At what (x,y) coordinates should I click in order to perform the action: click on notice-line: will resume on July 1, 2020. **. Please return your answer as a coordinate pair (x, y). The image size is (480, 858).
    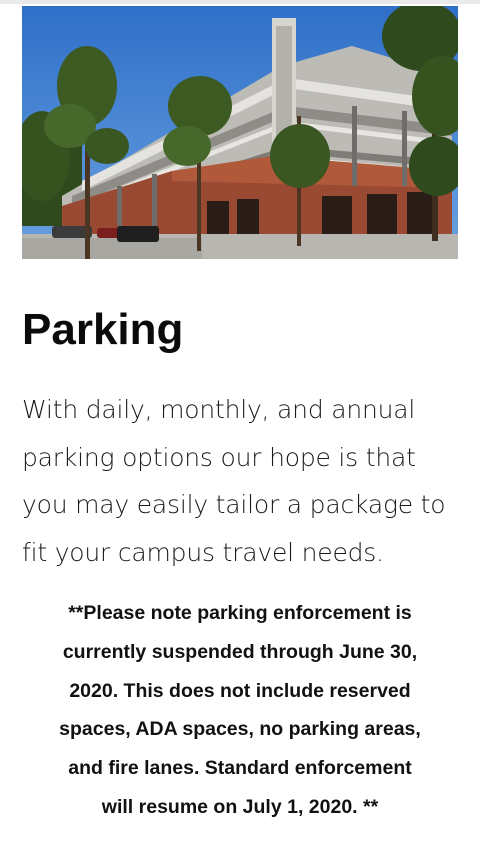
    Looking at the image, I should click on (240, 806).